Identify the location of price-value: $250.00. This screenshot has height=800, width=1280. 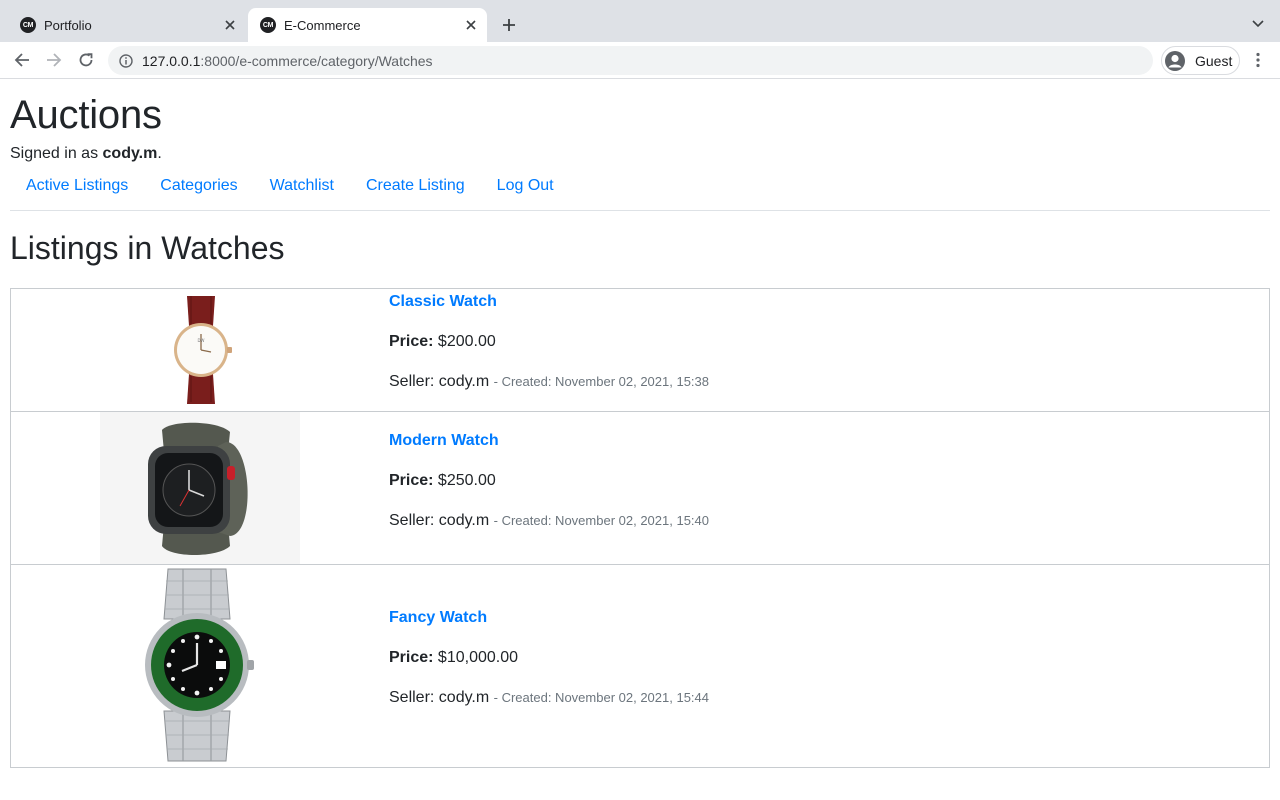
(466, 480).